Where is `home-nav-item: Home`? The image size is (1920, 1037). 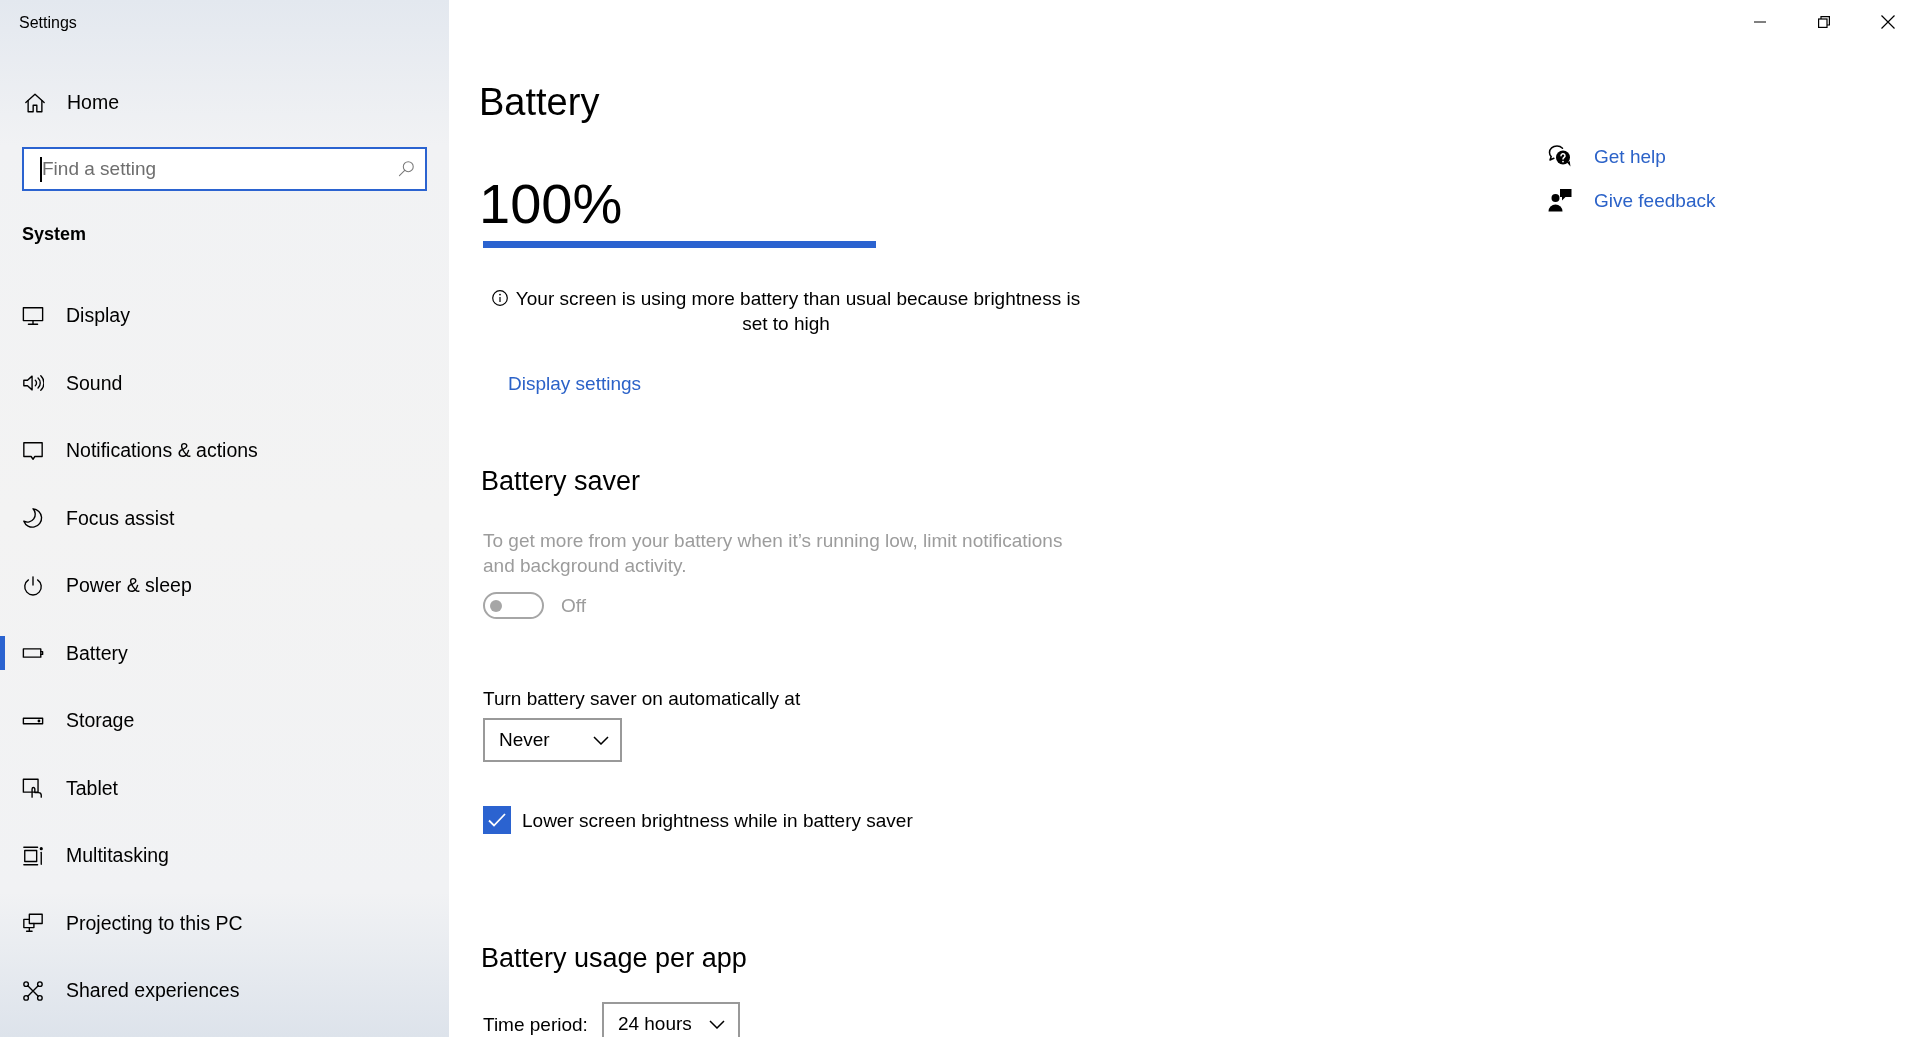
home-nav-item: Home is located at coordinates (65, 103).